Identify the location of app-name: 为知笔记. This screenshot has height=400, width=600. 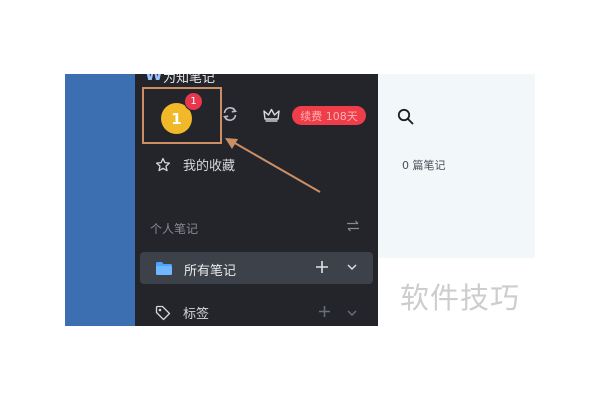
(189, 80).